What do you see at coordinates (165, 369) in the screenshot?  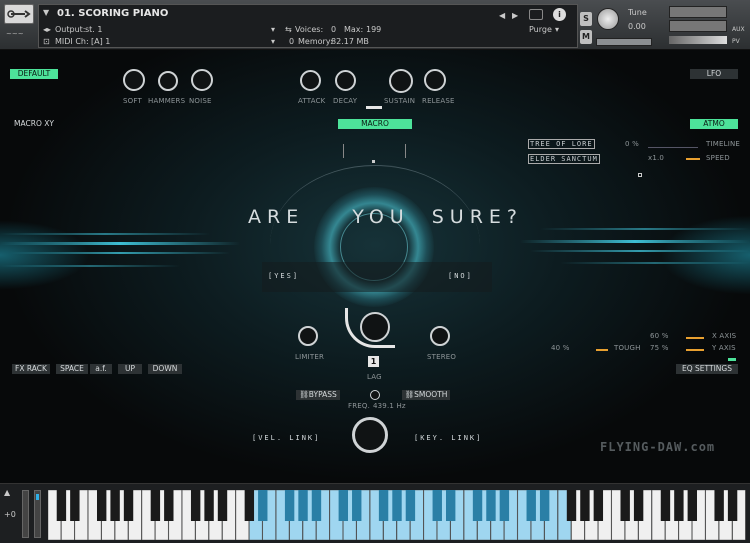 I see `down-button: DOWN` at bounding box center [165, 369].